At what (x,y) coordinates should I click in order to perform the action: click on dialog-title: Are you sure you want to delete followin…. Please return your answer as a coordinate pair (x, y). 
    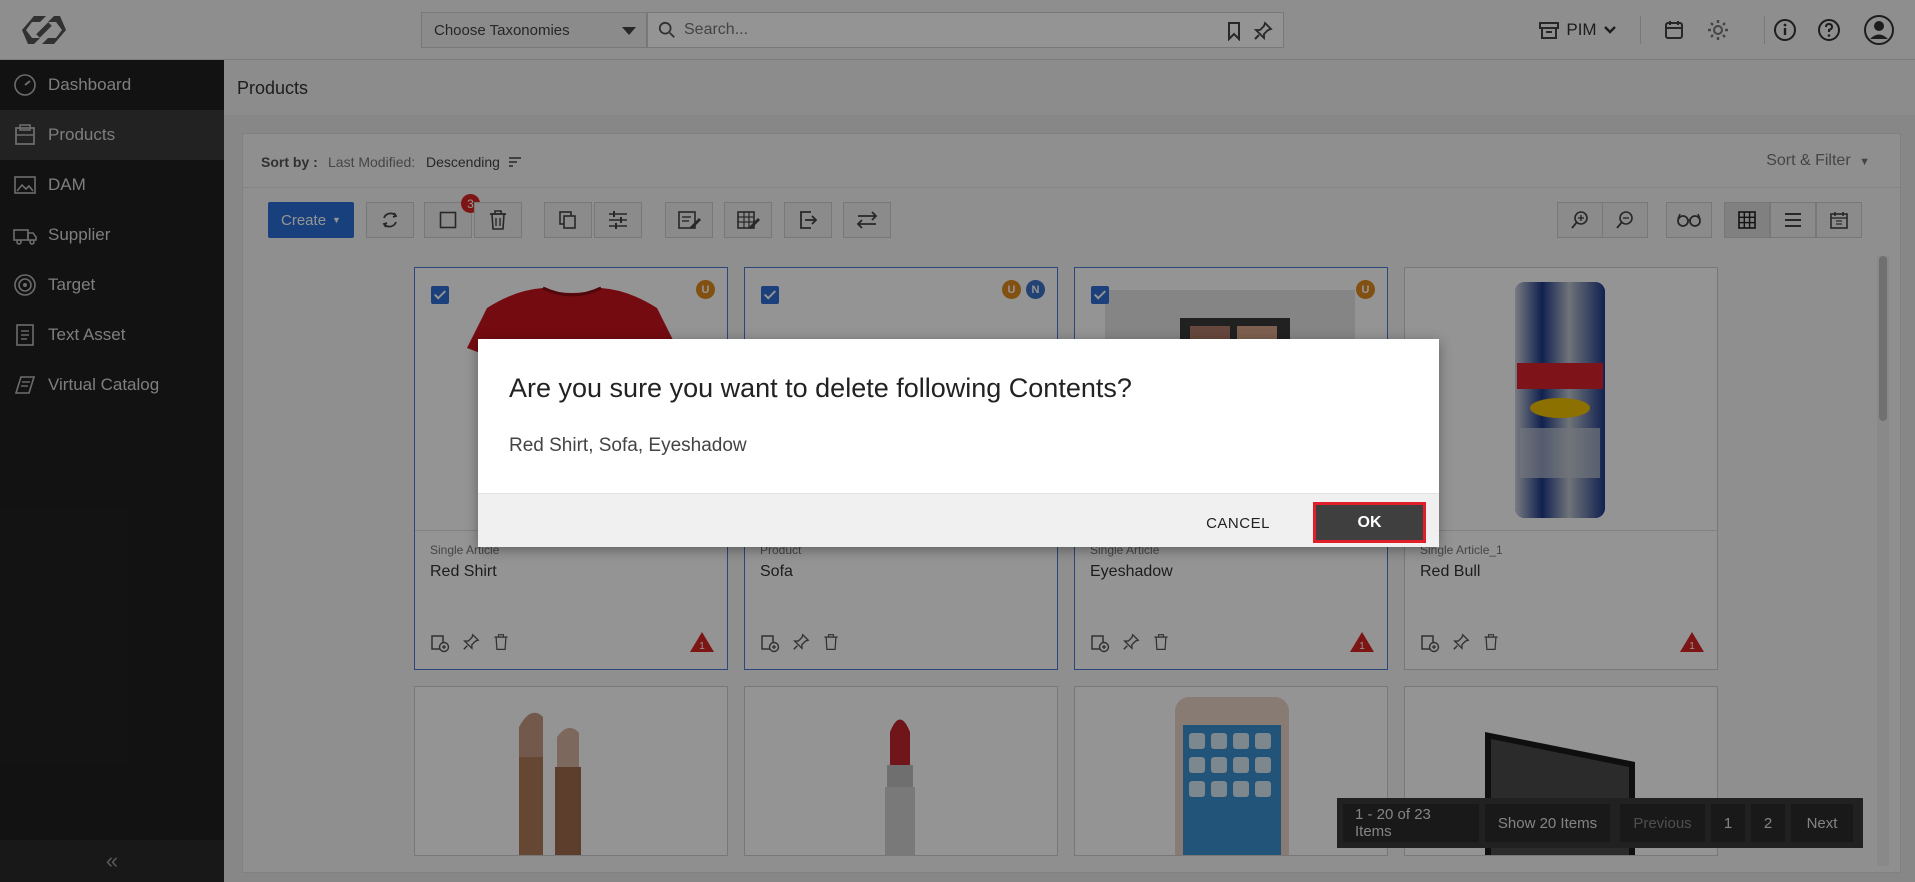
    Looking at the image, I should click on (820, 388).